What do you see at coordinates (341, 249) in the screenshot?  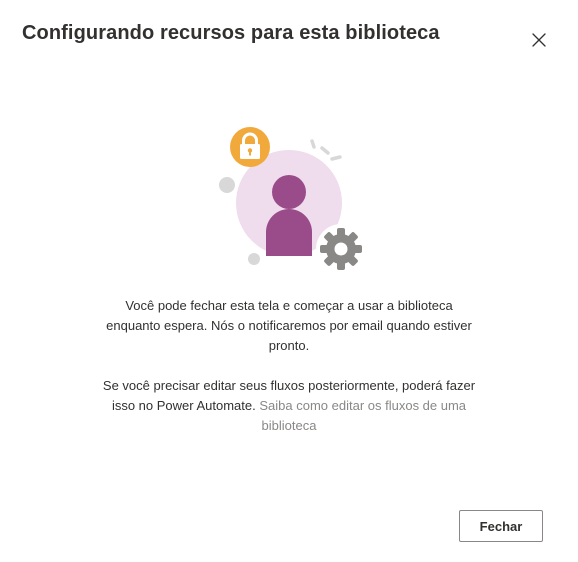 I see `gear-icon` at bounding box center [341, 249].